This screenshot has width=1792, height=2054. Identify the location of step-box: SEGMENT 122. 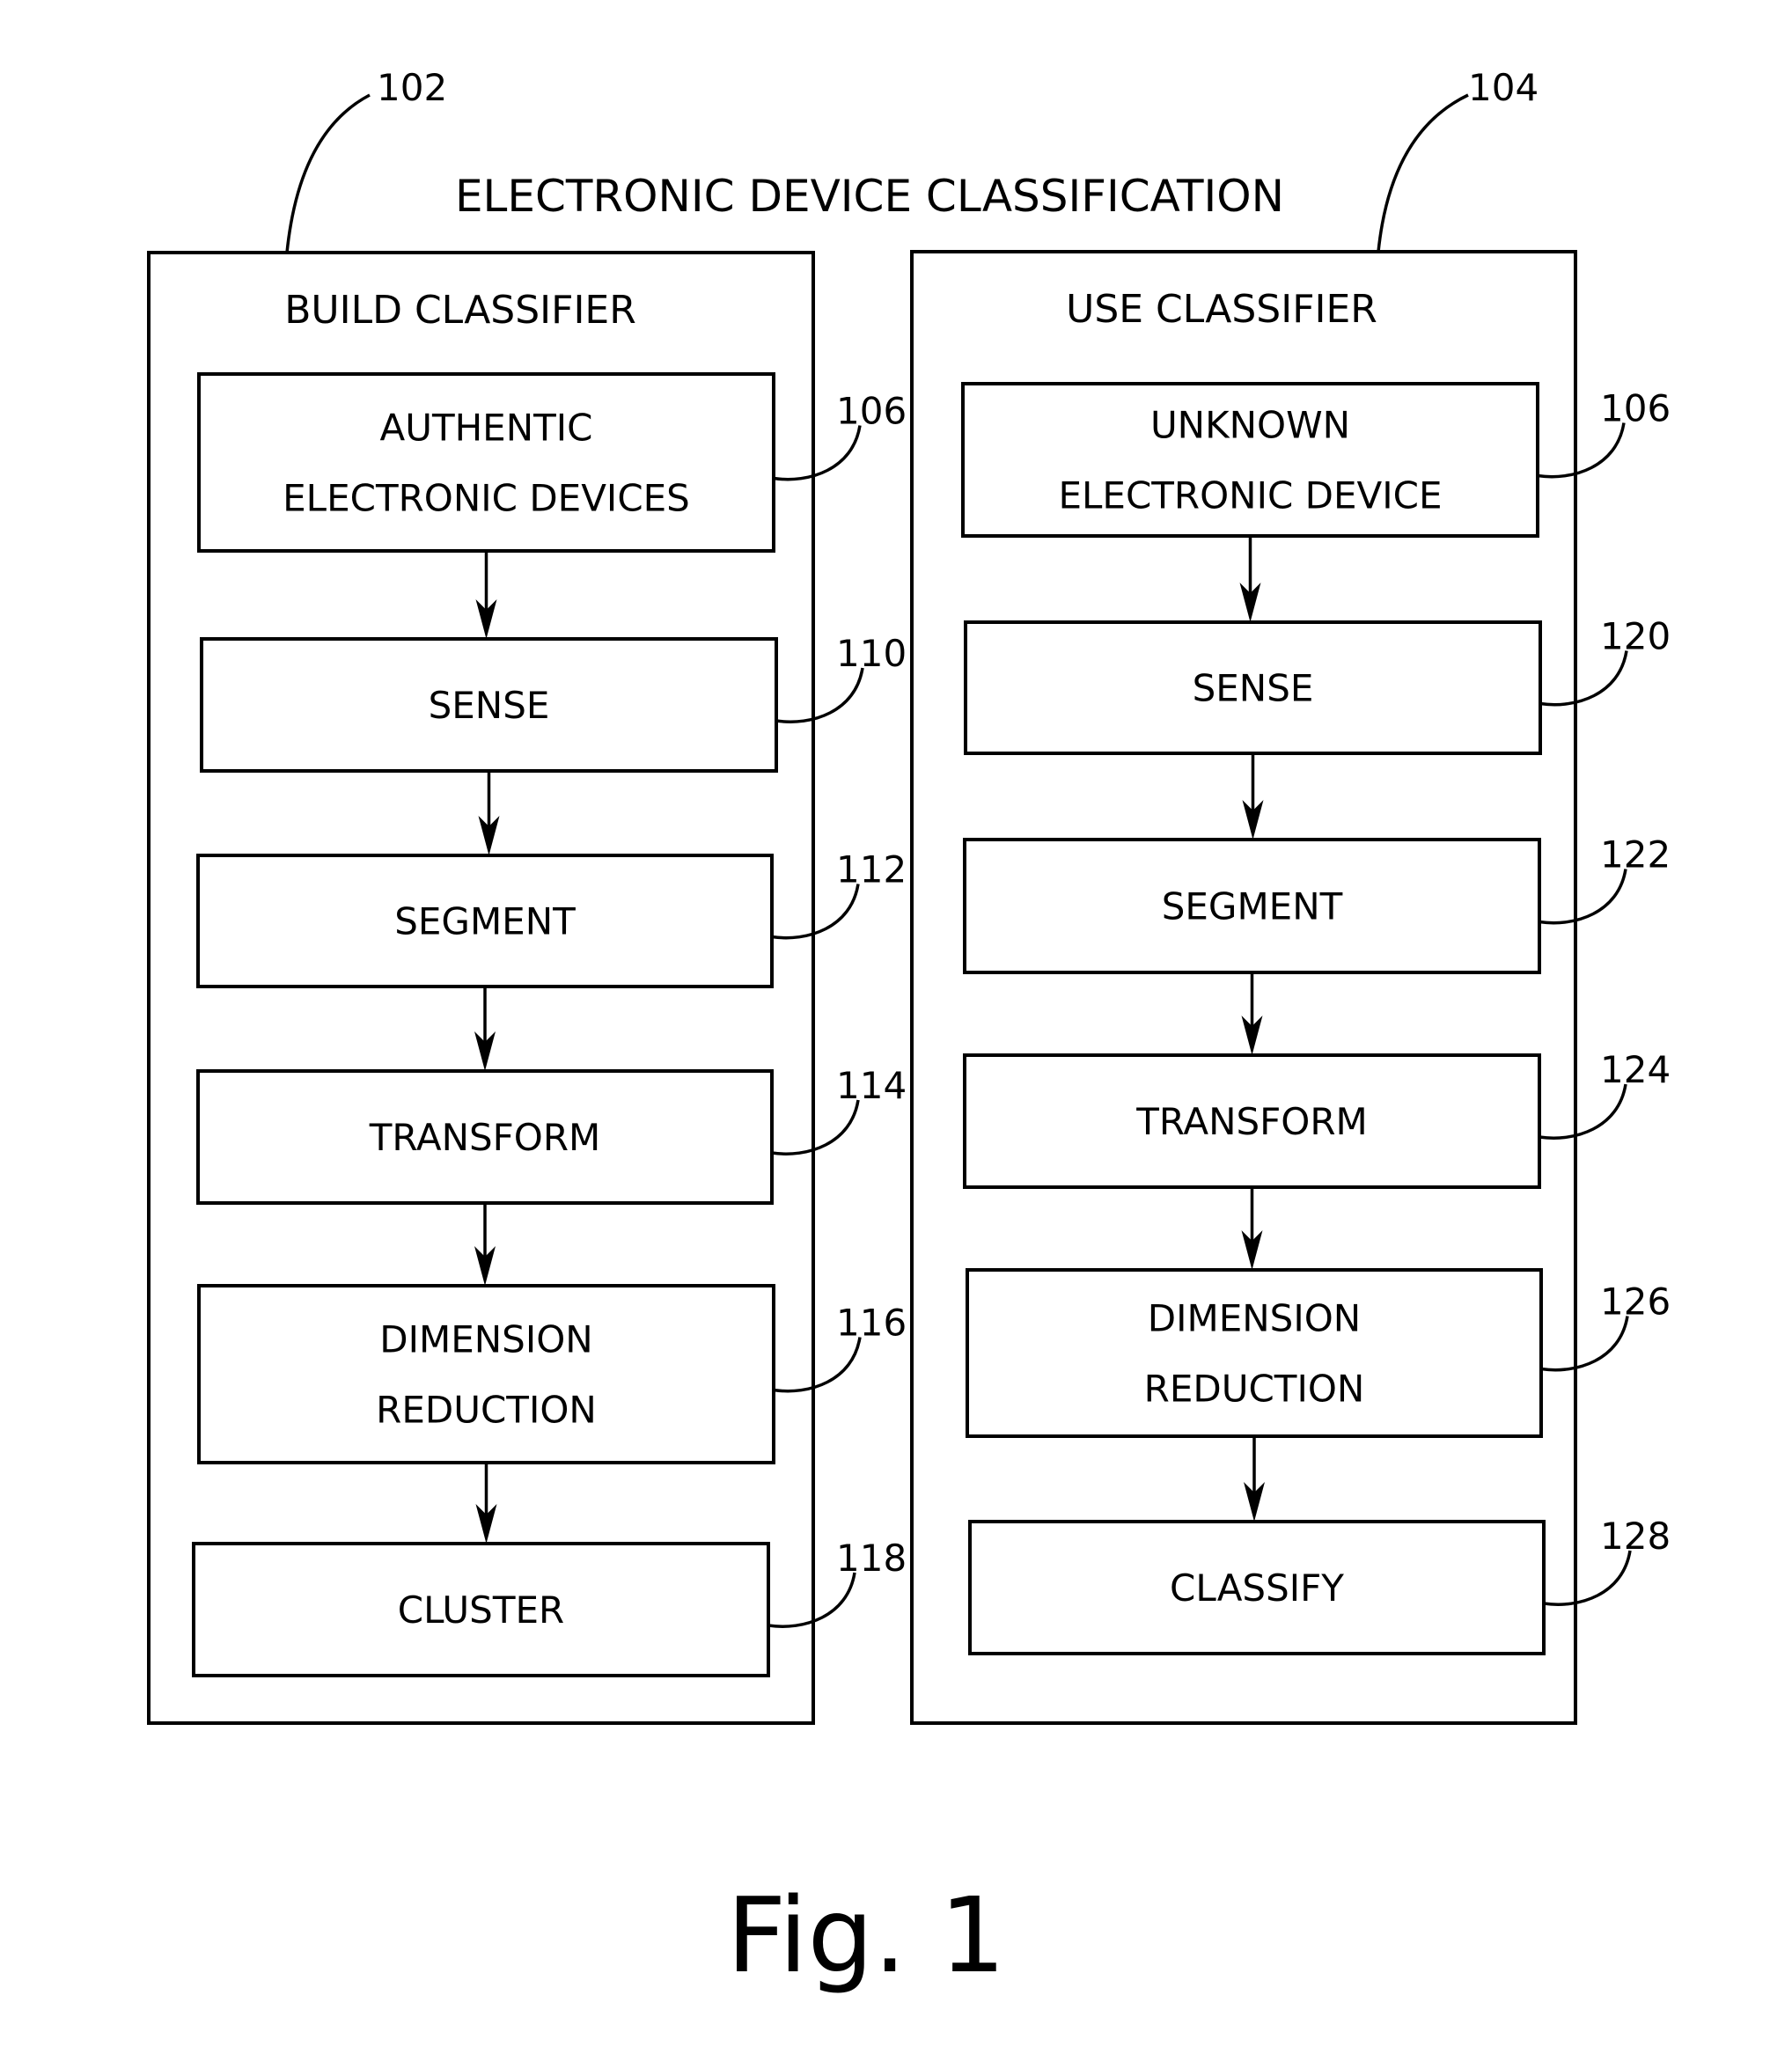
(1317, 903).